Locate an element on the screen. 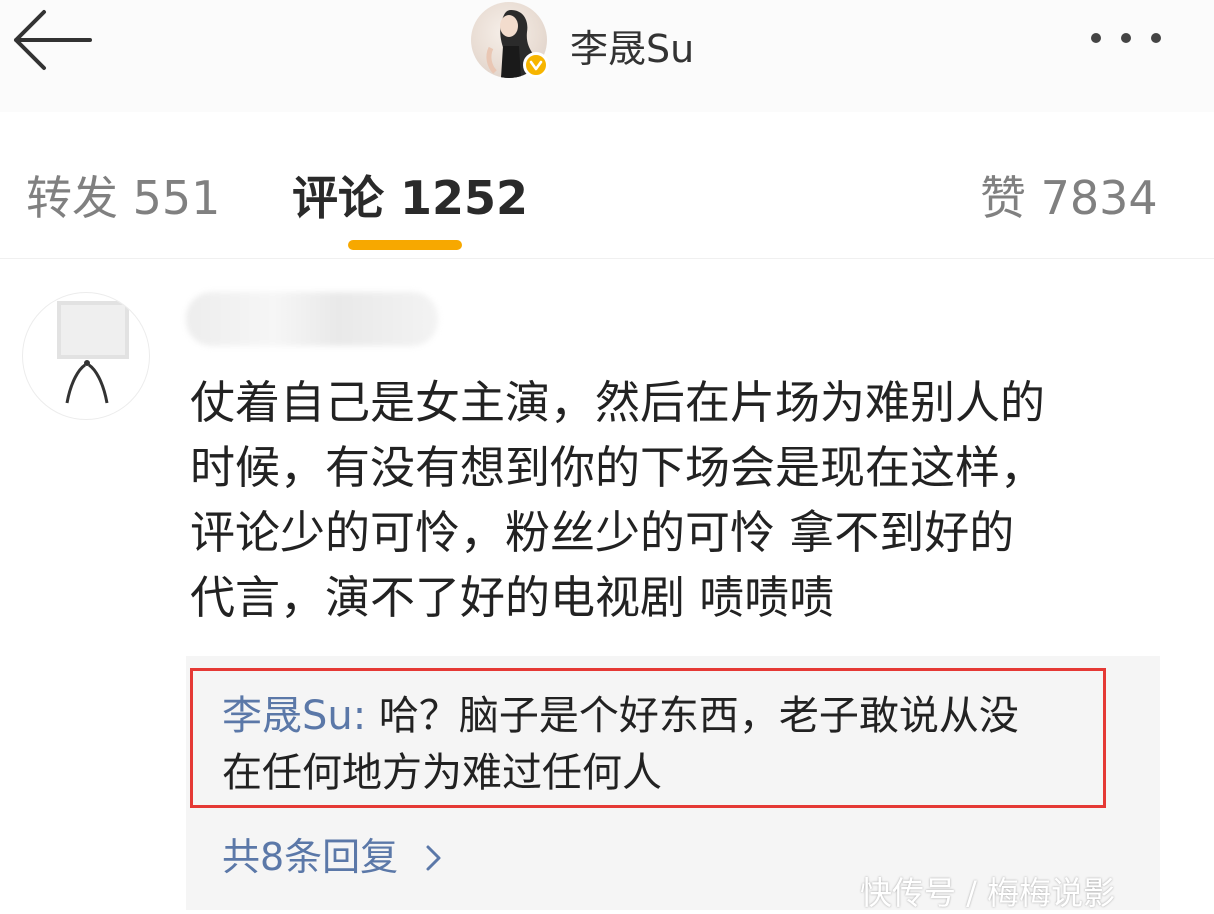 This screenshot has width=1214, height=914. reply-content-line: 在任何地方为难过任何人 is located at coordinates (442, 773).